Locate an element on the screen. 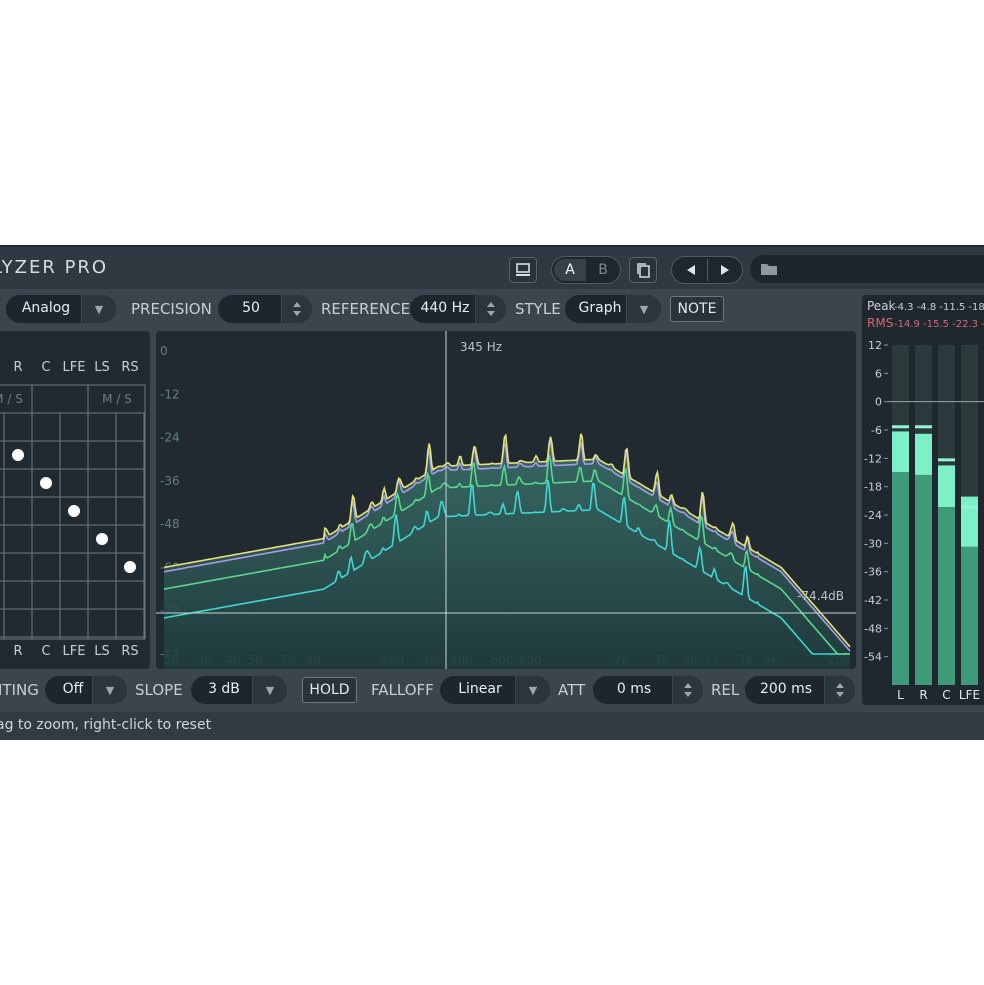  meter-channel-label: C is located at coordinates (946, 695).